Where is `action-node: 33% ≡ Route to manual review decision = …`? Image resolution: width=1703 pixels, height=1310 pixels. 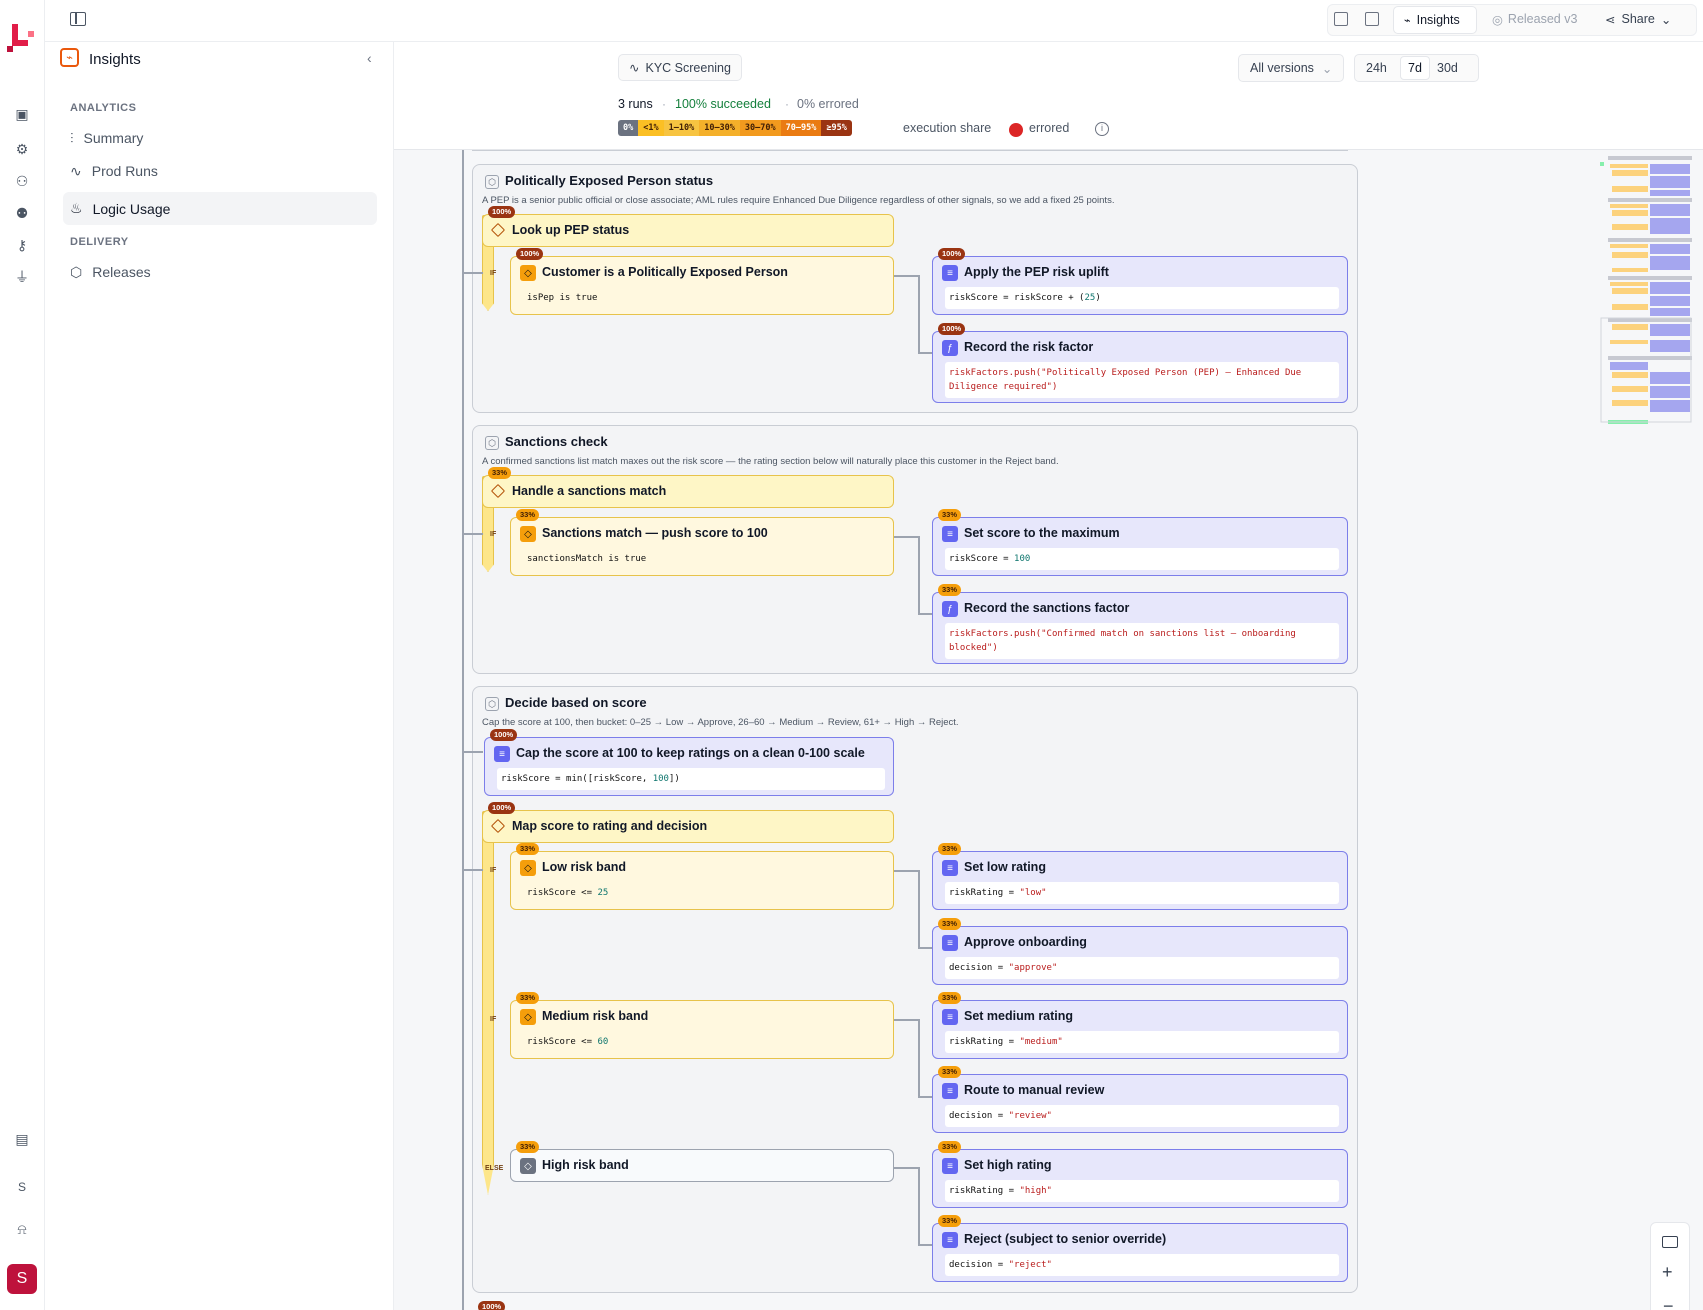
action-node: 33% ≡ Route to manual review decision = … is located at coordinates (1140, 1099).